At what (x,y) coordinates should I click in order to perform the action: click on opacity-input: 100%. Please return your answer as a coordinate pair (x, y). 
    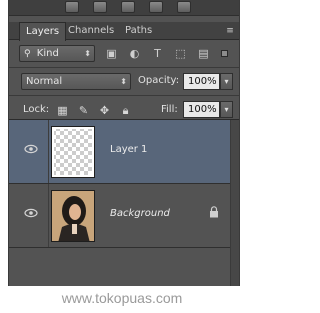
    Looking at the image, I should click on (201, 81).